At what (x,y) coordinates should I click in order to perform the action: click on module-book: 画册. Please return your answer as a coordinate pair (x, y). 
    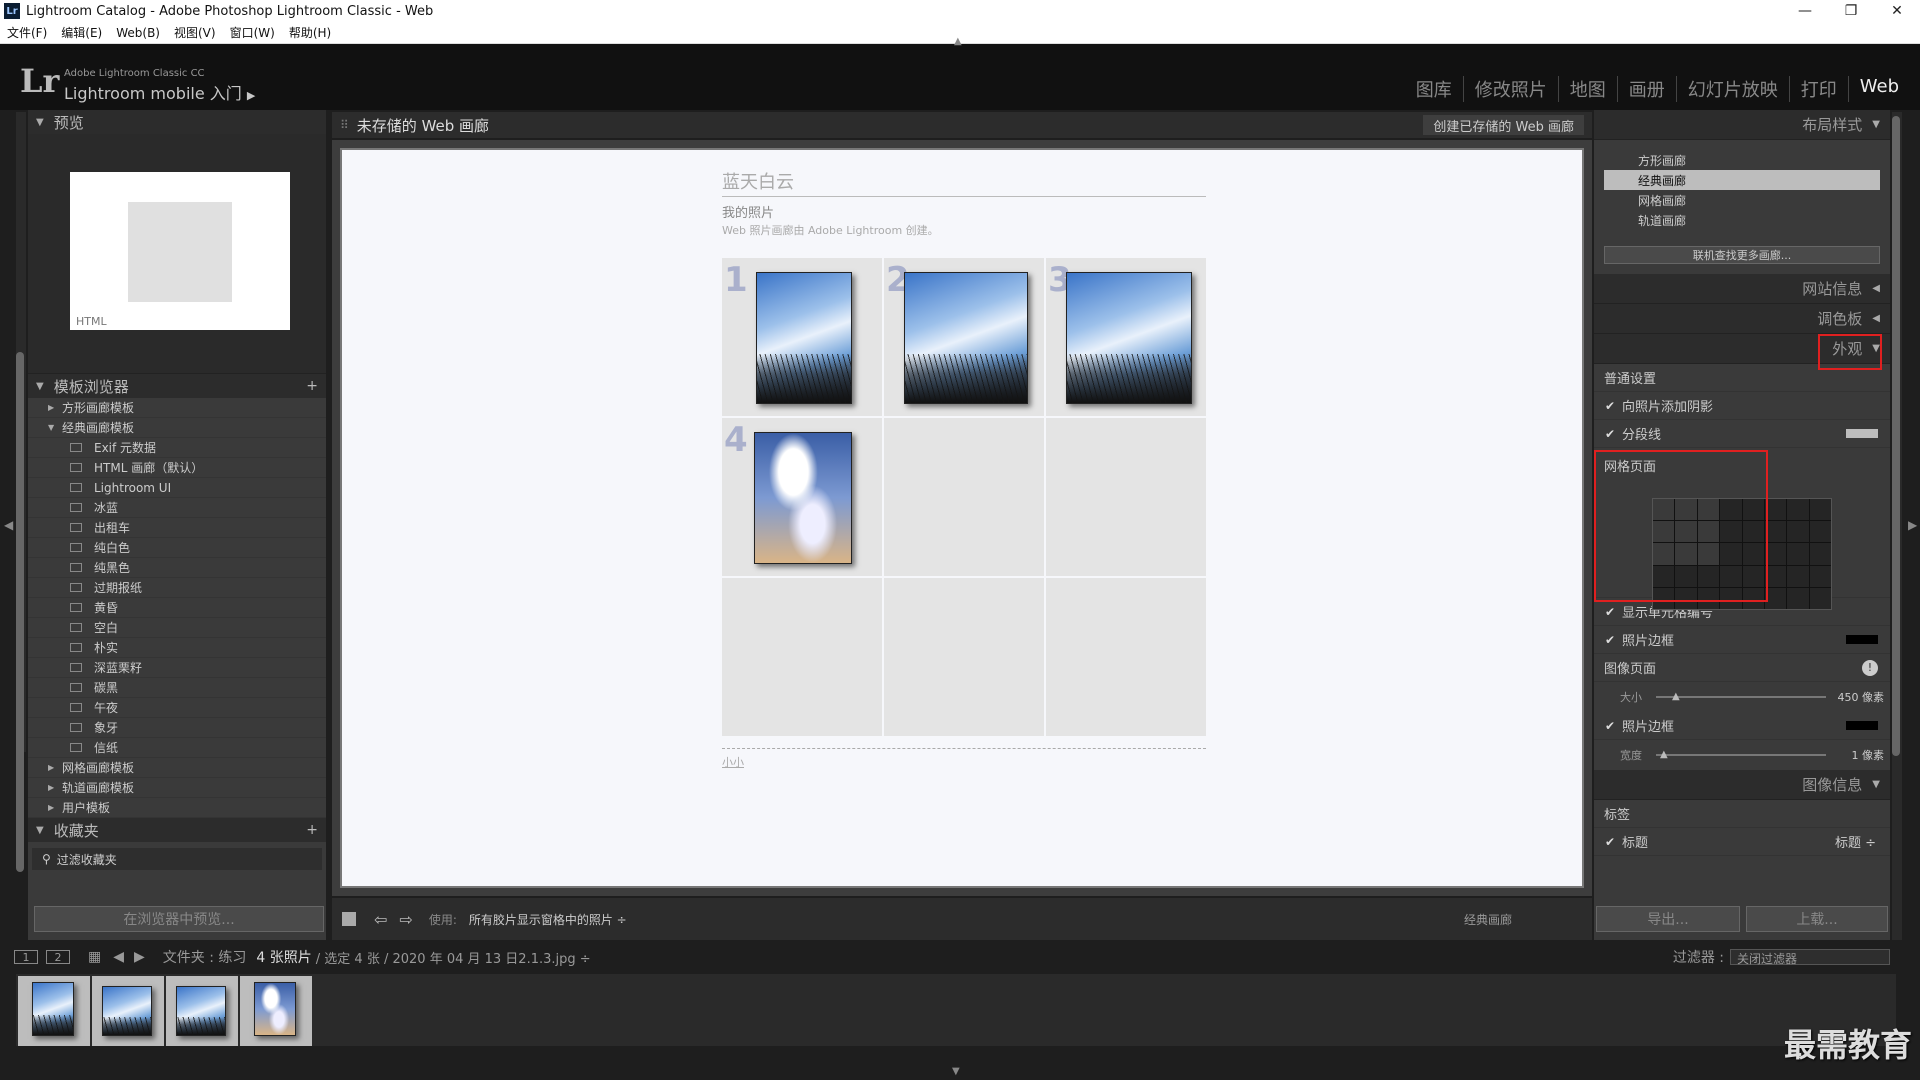
    Looking at the image, I should click on (1646, 89).